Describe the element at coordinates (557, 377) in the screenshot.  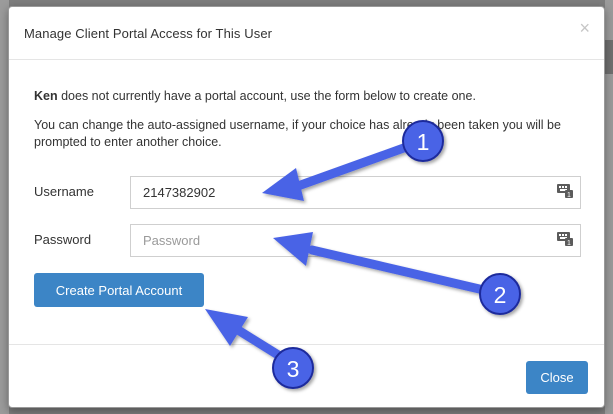
I see `close-button: Close` at that location.